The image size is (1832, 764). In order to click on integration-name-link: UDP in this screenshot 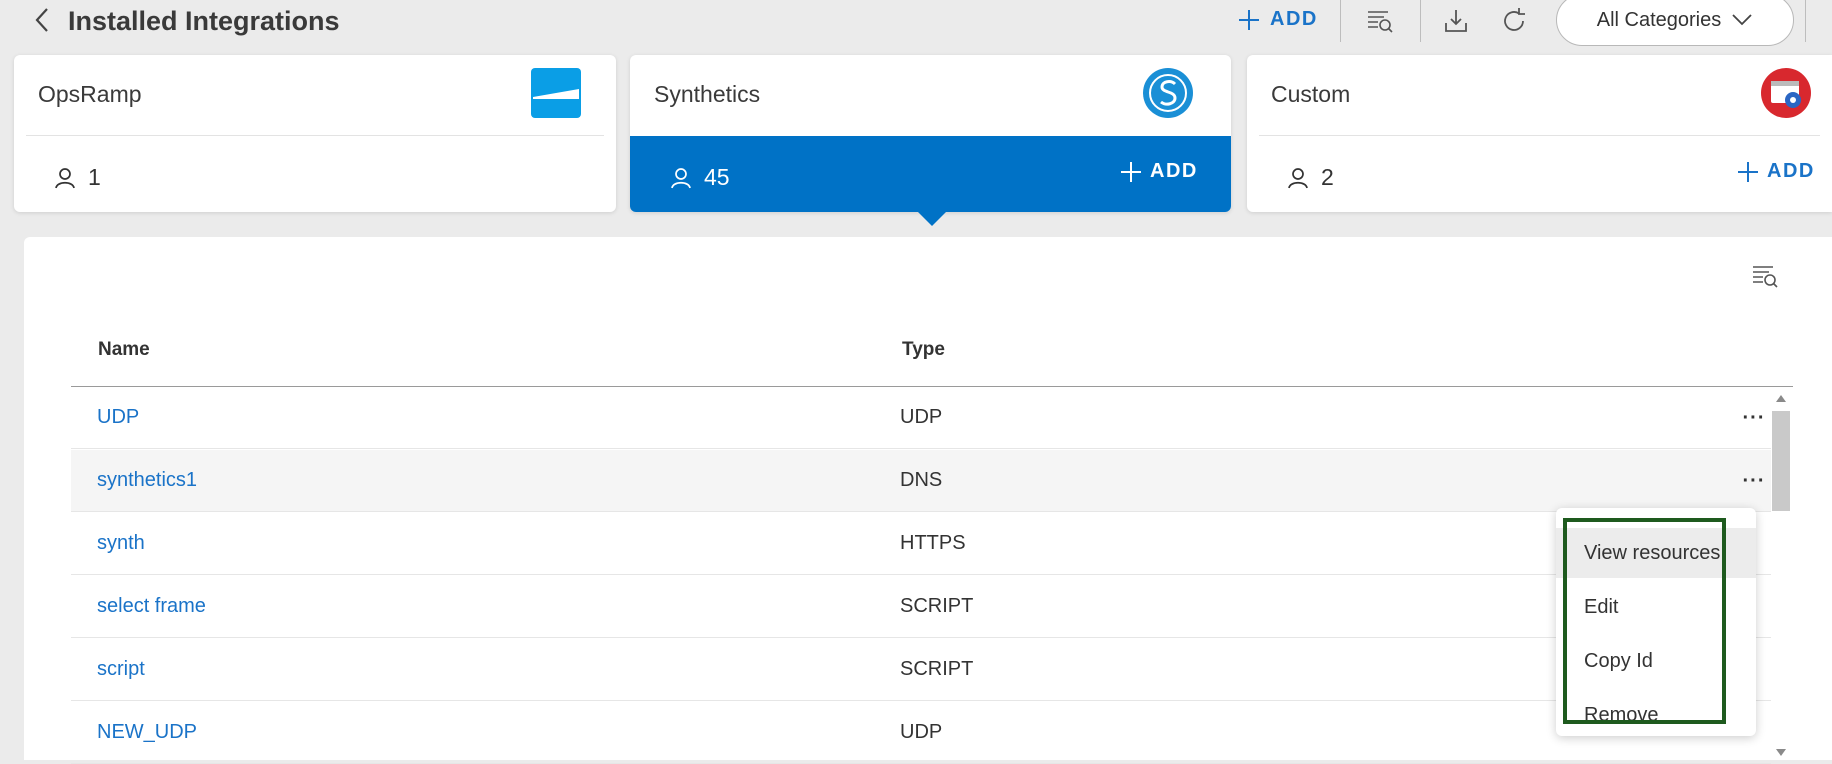, I will do `click(118, 417)`.